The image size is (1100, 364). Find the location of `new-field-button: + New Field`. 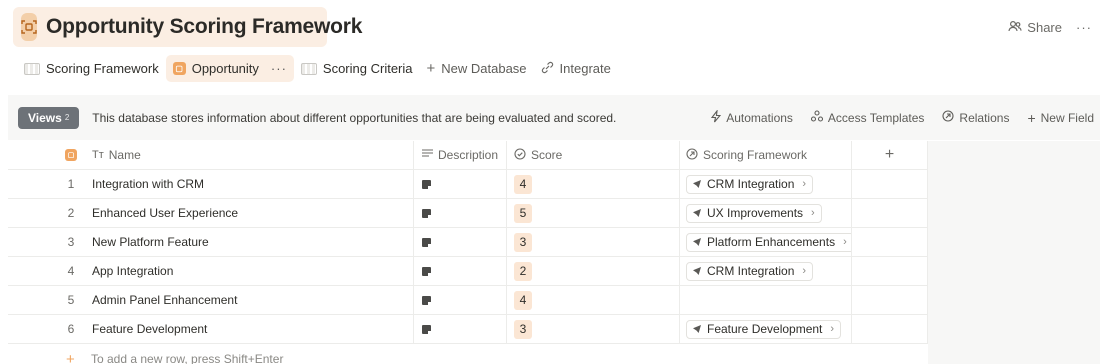

new-field-button: + New Field is located at coordinates (1060, 118).